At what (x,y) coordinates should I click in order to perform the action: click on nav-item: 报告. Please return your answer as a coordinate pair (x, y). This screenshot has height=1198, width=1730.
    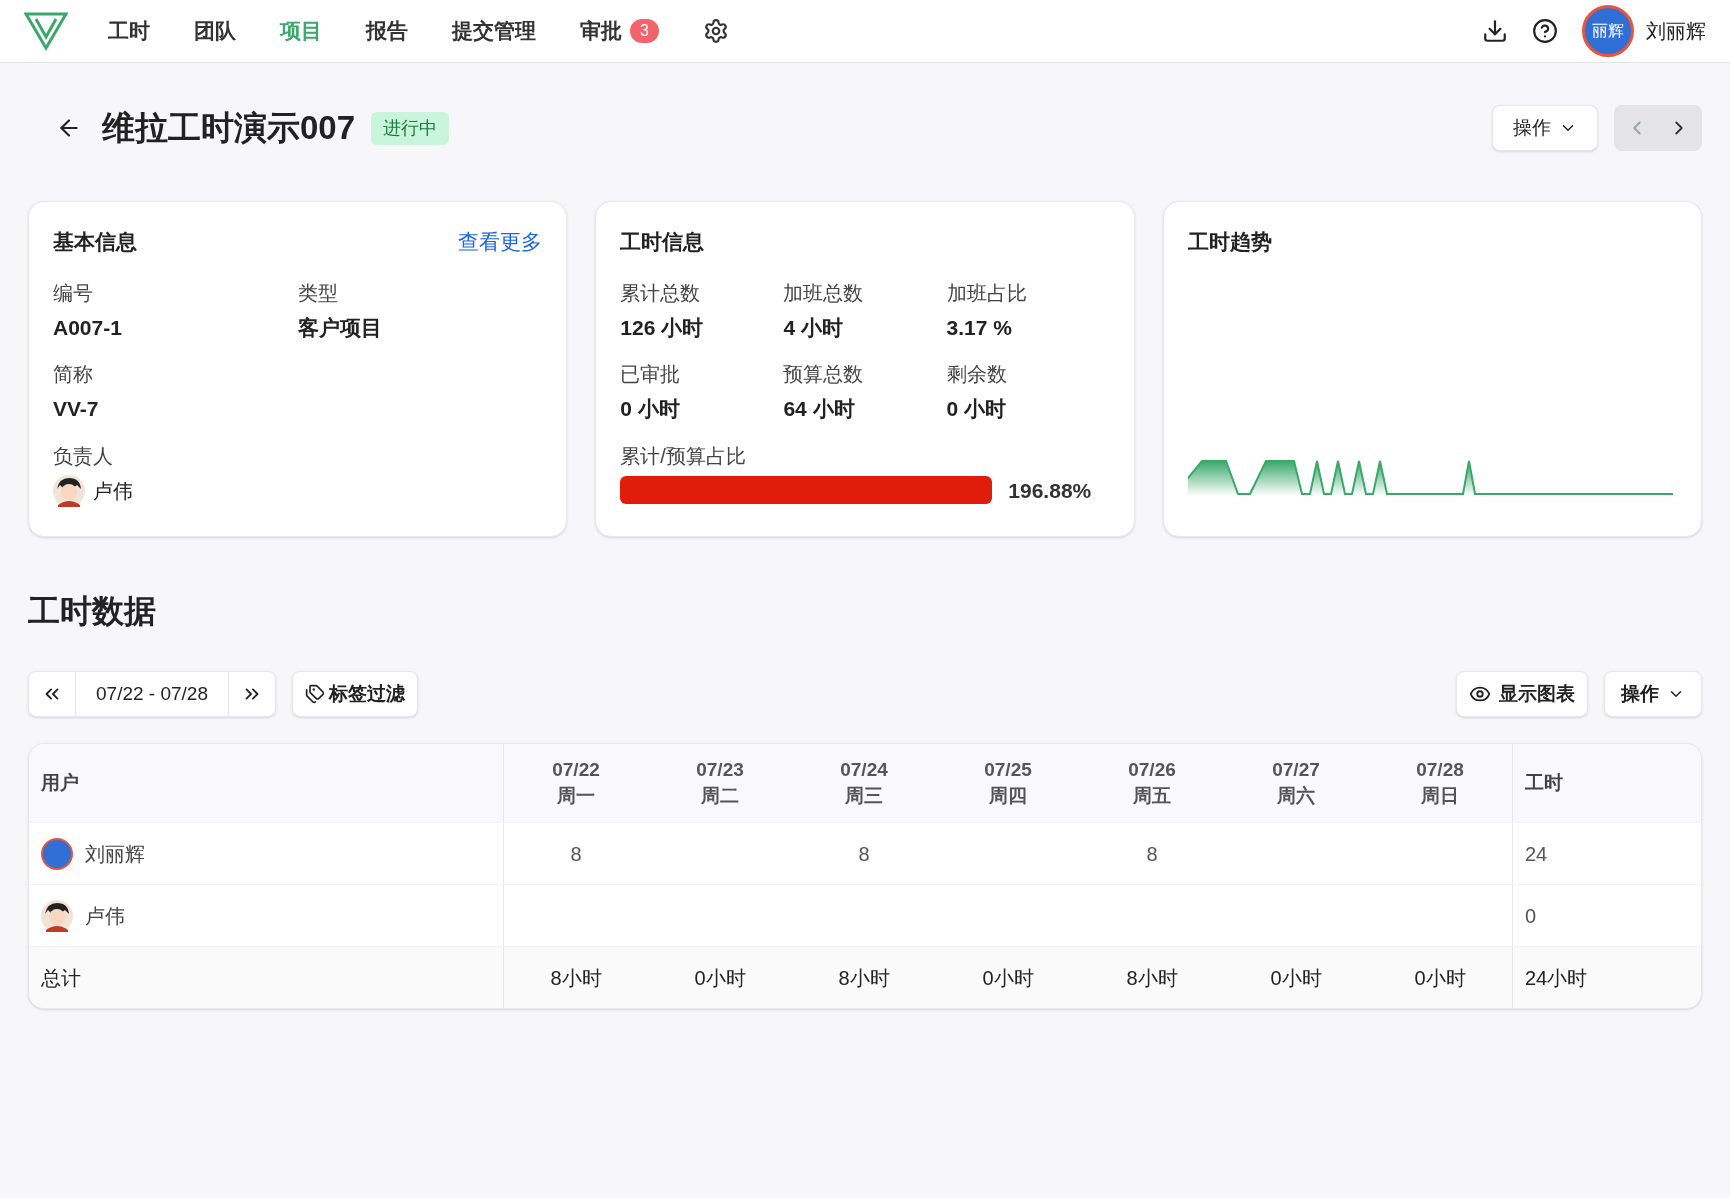
    Looking at the image, I should click on (387, 31).